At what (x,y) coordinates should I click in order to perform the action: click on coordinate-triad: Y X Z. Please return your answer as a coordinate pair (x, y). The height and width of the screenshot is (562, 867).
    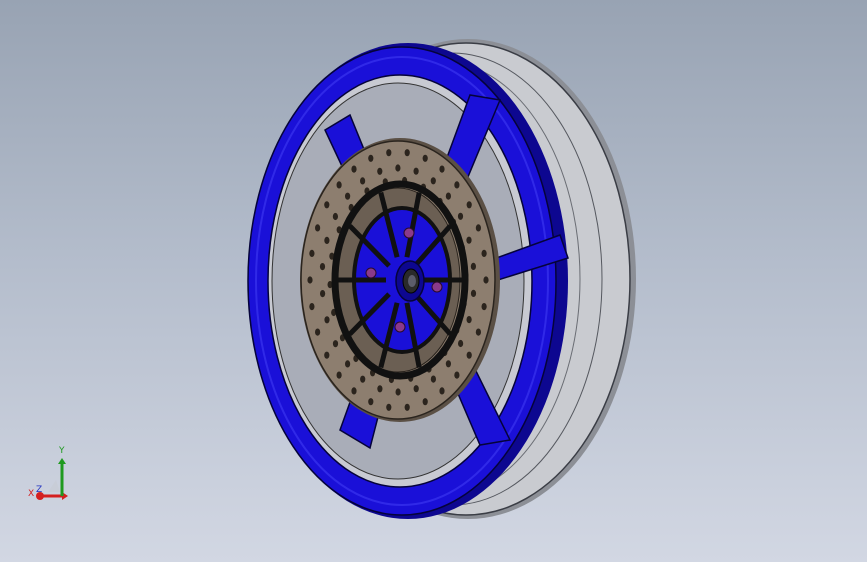
    Looking at the image, I should click on (48, 473).